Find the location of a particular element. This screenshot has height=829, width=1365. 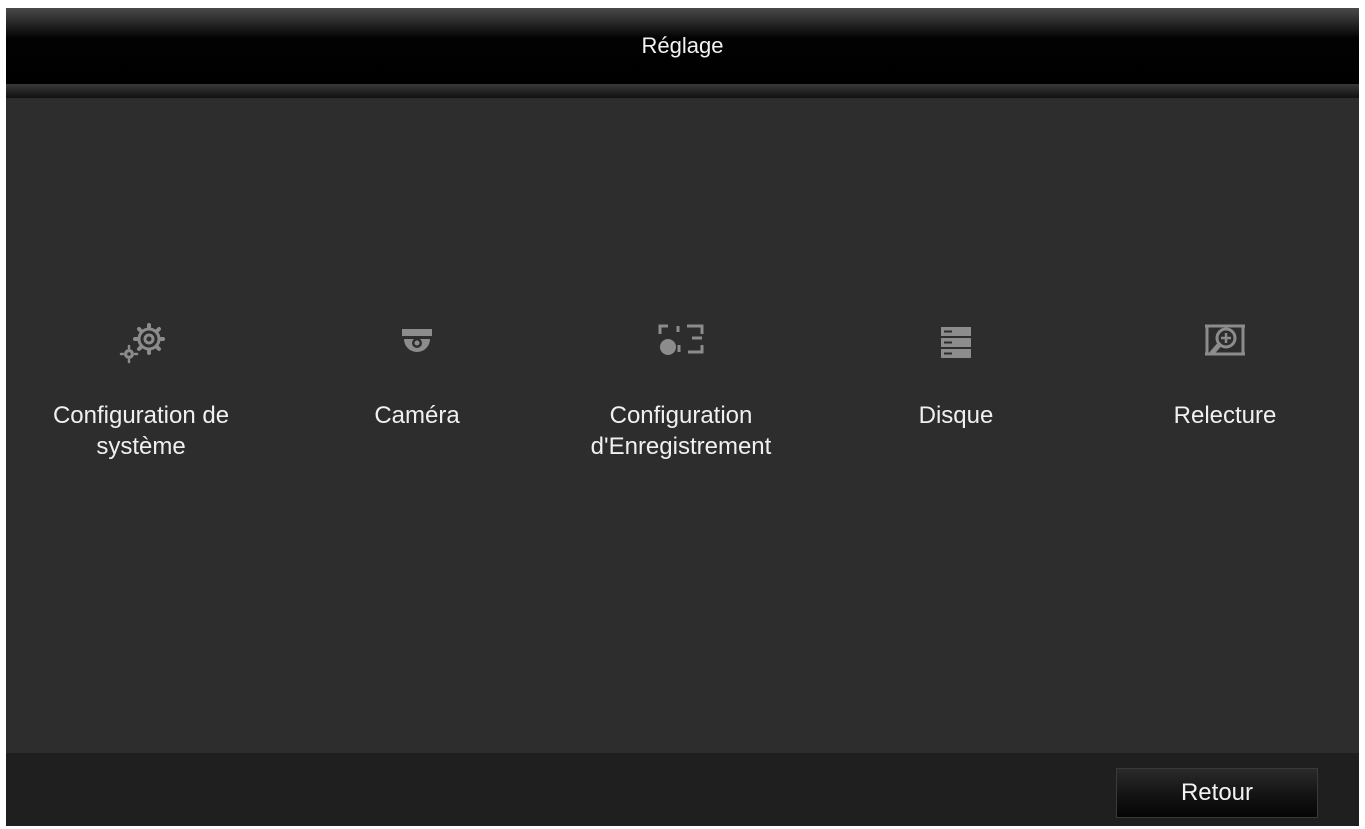

menu-label-disk: Disque is located at coordinates (956, 415).